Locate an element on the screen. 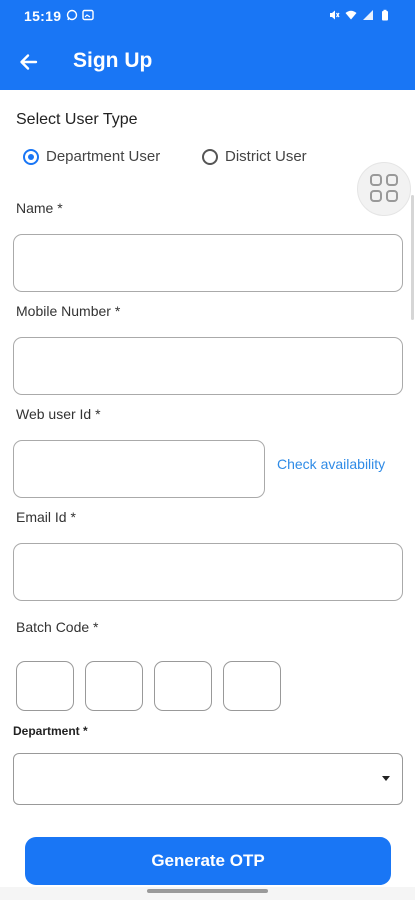 Image resolution: width=415 pixels, height=900 pixels. radio-checked-icon is located at coordinates (31, 156).